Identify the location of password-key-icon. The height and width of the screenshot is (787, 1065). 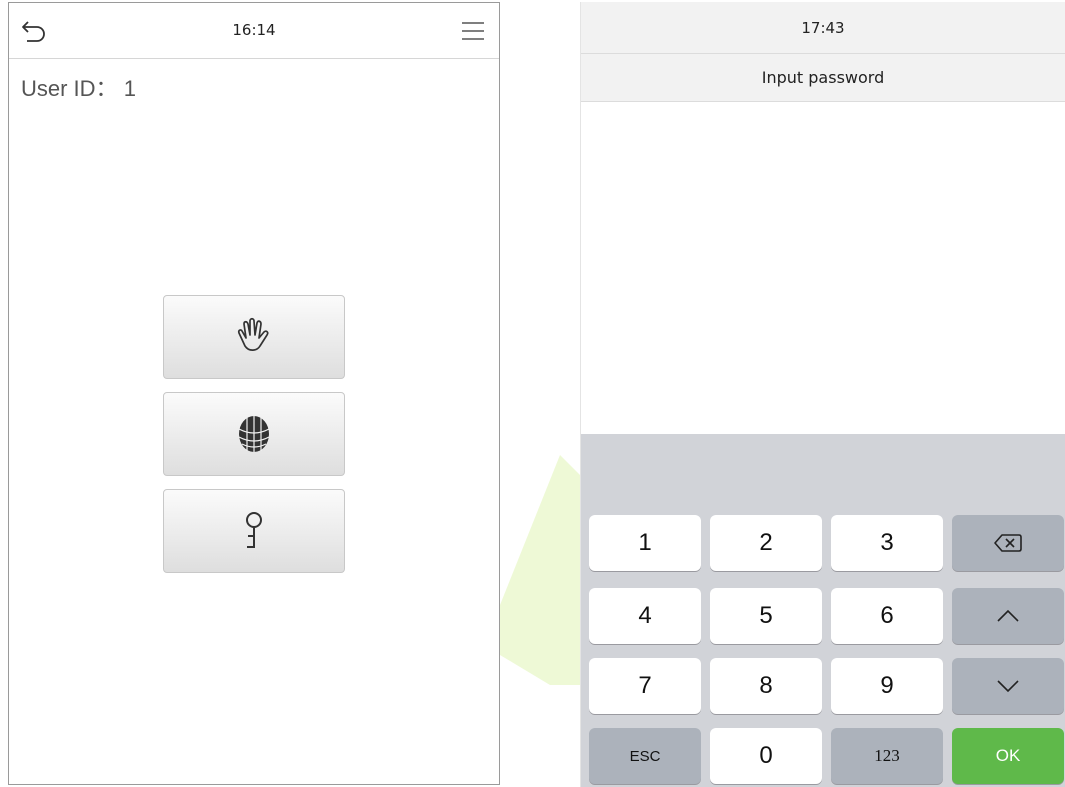
(254, 530).